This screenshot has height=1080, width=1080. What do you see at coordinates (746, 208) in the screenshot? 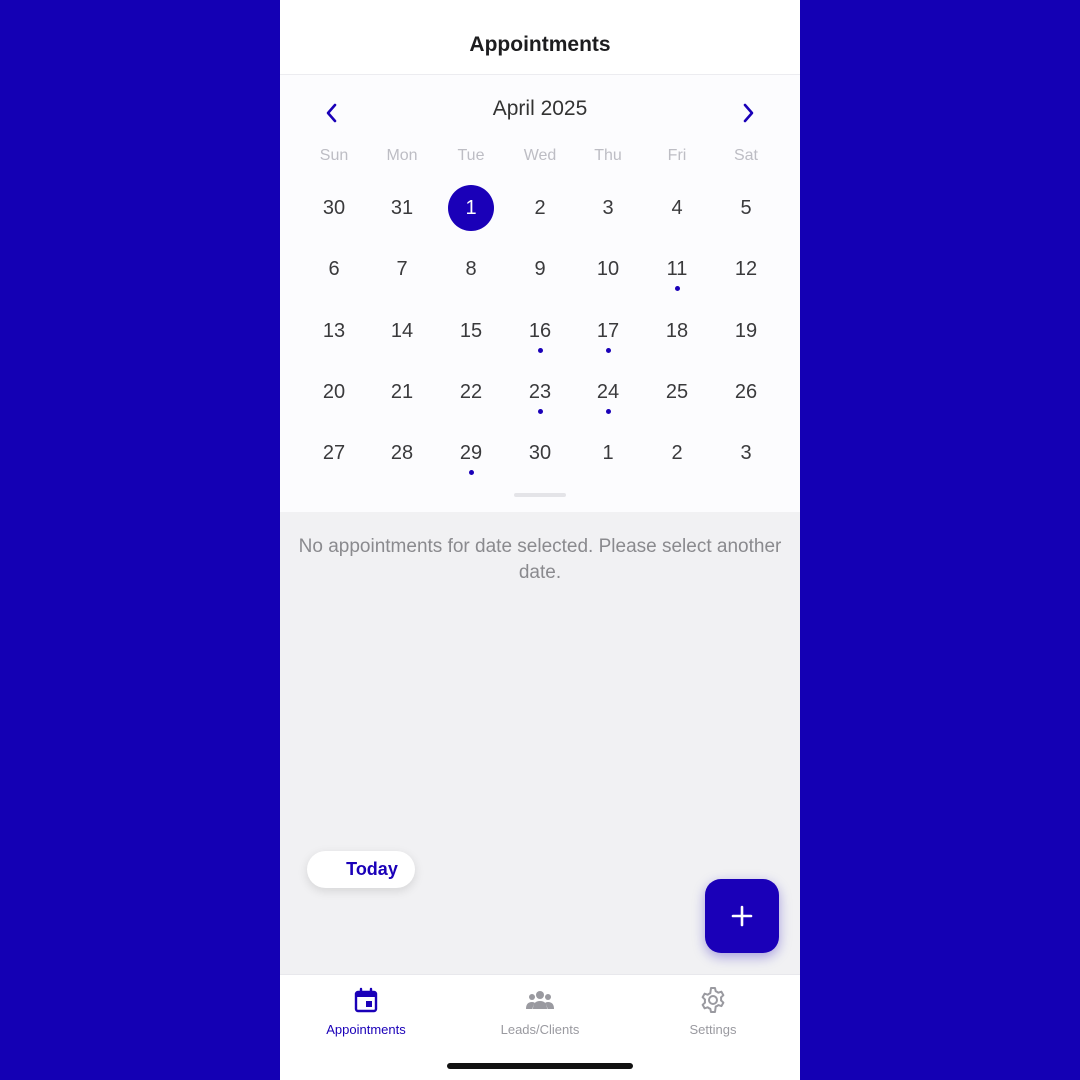
I see `calendar-day: 5` at bounding box center [746, 208].